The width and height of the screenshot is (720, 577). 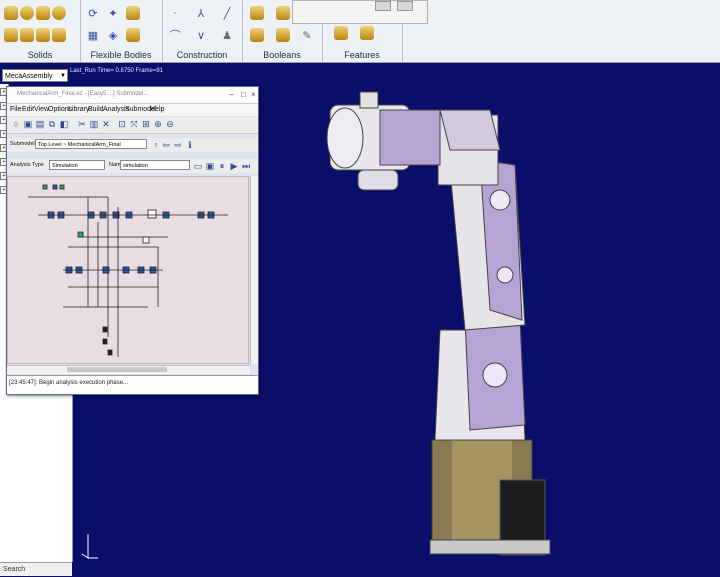 What do you see at coordinates (155, 165) in the screenshot?
I see `name-select: simulation` at bounding box center [155, 165].